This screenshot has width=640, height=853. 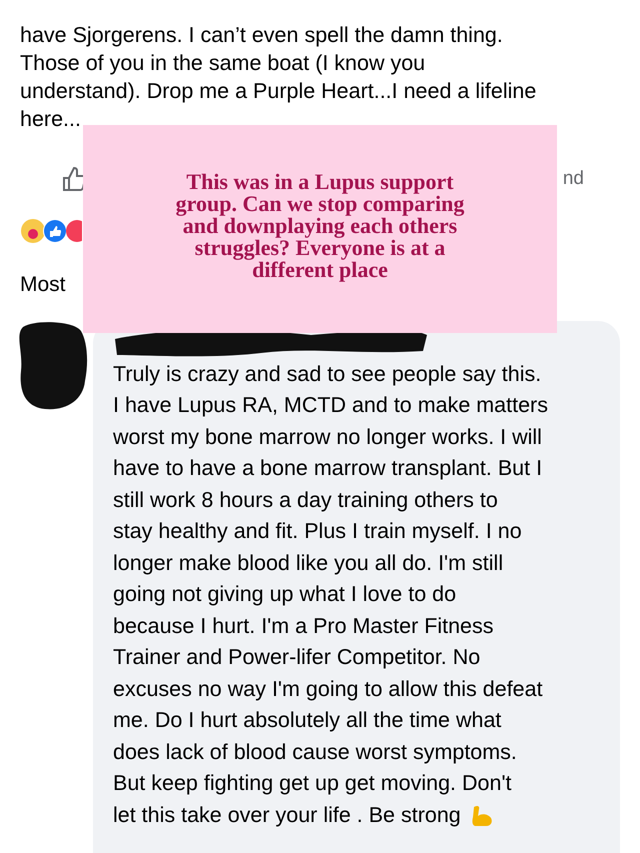 What do you see at coordinates (320, 226) in the screenshot?
I see `overlay-text: This was in a Lupus support group. Can we stop comparing and downplaying each others struggles? Everyone is at a different place` at bounding box center [320, 226].